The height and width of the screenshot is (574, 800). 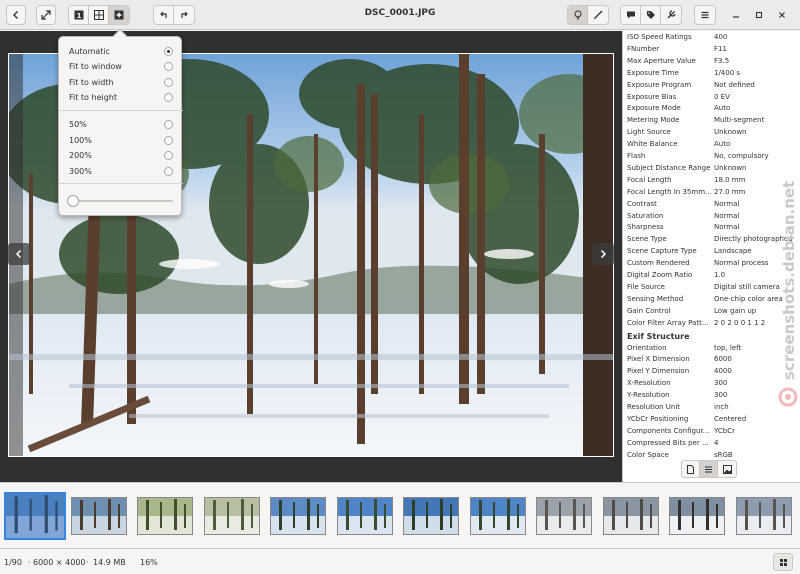 What do you see at coordinates (59, 562) in the screenshot?
I see `image-dimensions: 6000 × 4000` at bounding box center [59, 562].